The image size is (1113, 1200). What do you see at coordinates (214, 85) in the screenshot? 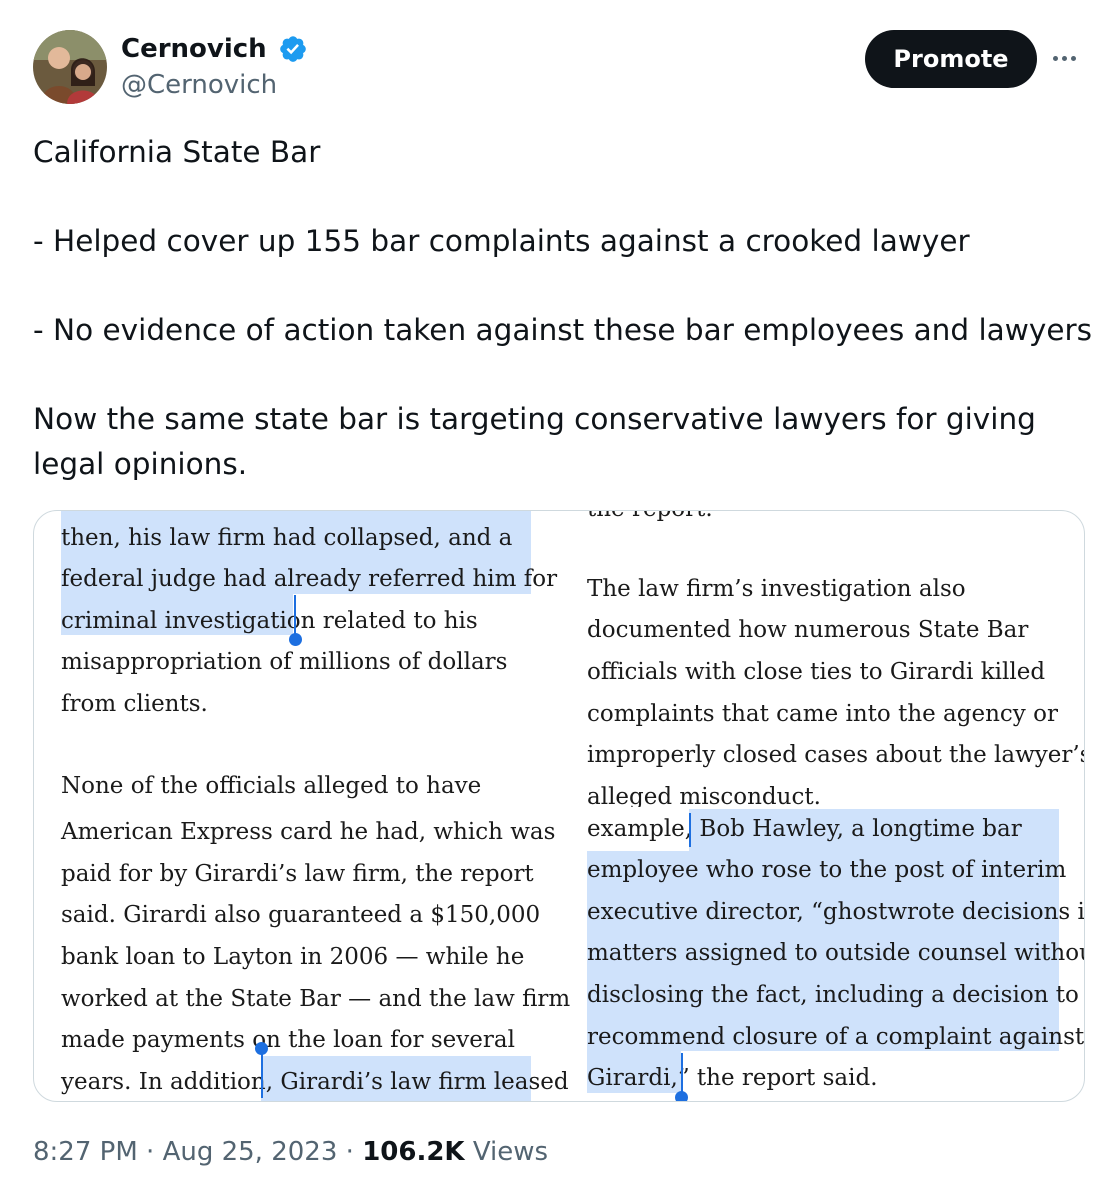
I see `author-handle: @Cernovich` at bounding box center [214, 85].